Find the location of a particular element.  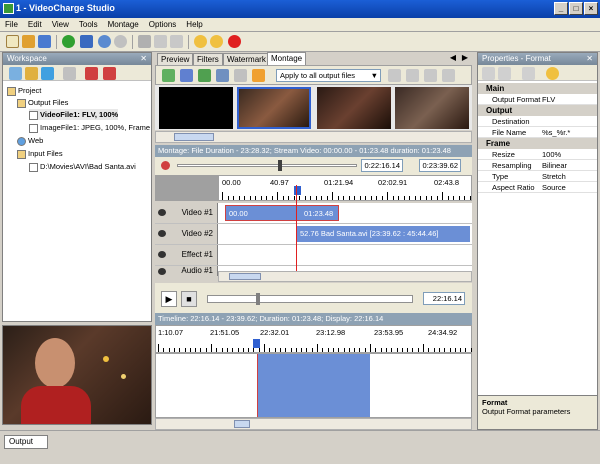

prop-type: Type Stretch is located at coordinates (537, 176).